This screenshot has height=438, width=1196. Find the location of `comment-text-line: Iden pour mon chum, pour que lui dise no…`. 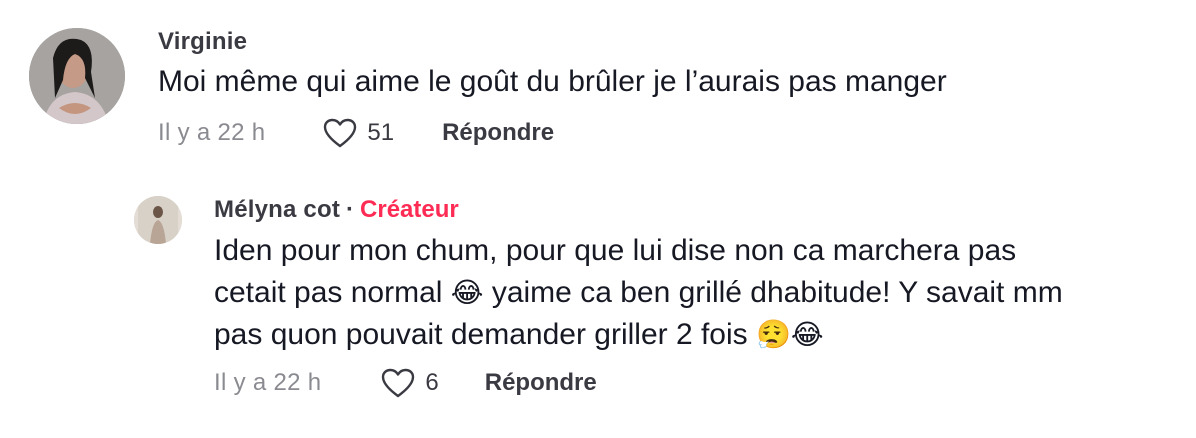

comment-text-line: Iden pour mon chum, pour que lui dise no… is located at coordinates (615, 250).